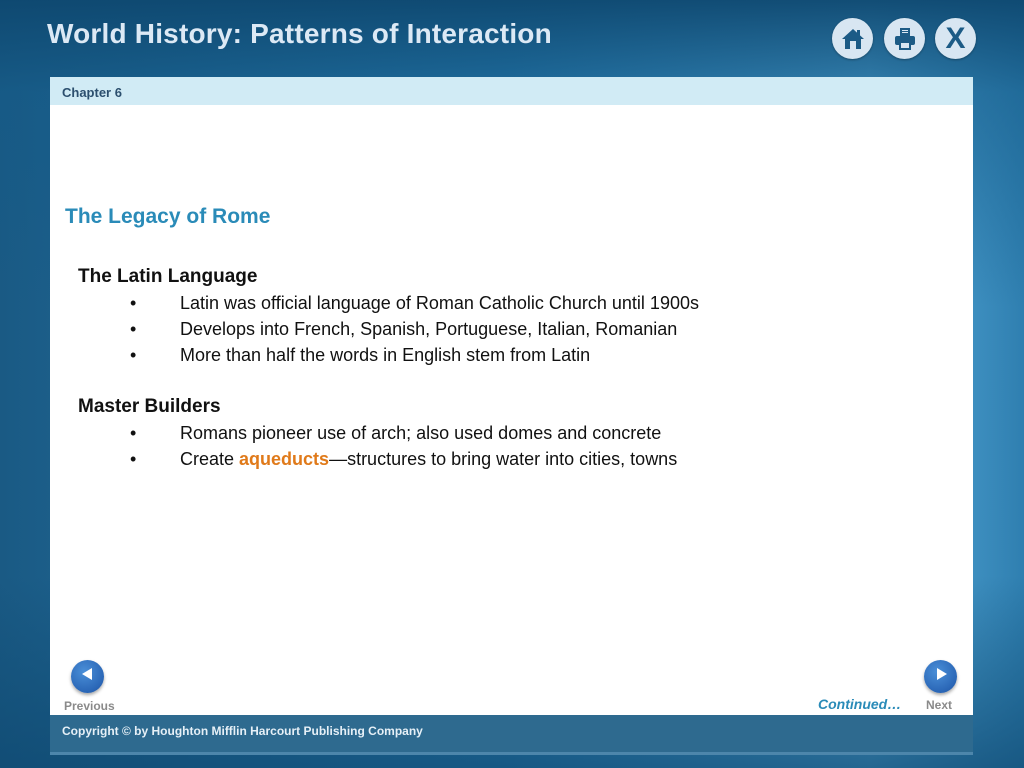 This screenshot has width=1024, height=768. I want to click on arrow-left-icon, so click(88, 676).